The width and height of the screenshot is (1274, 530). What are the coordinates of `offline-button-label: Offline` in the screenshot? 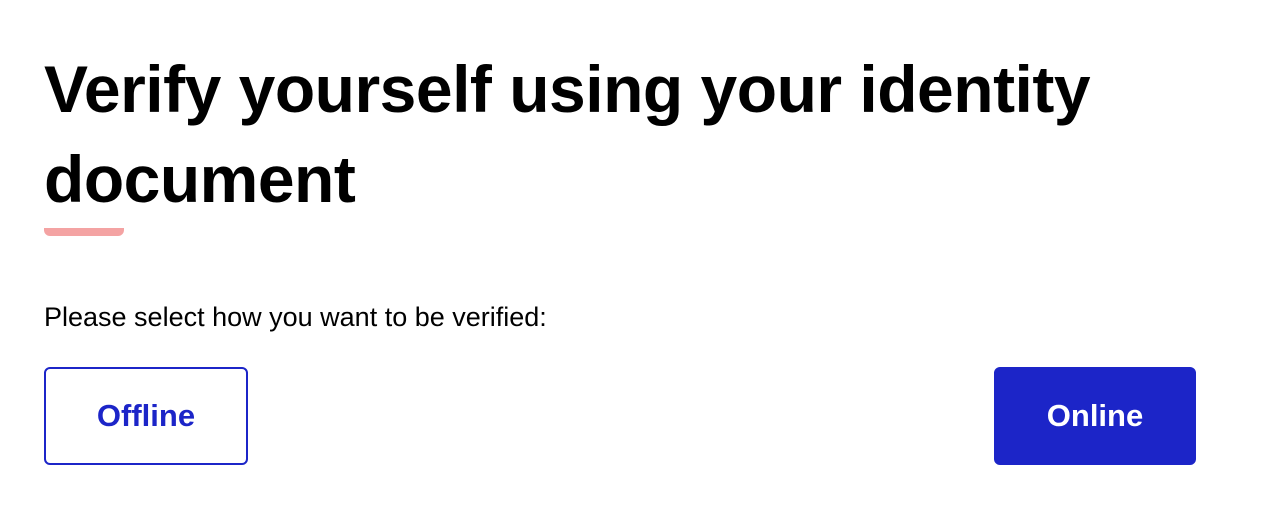 It's located at (146, 415).